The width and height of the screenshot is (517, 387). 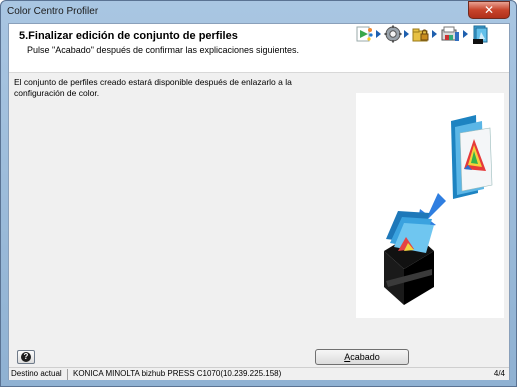 What do you see at coordinates (365, 357) in the screenshot?
I see `finish-label-post: cabado` at bounding box center [365, 357].